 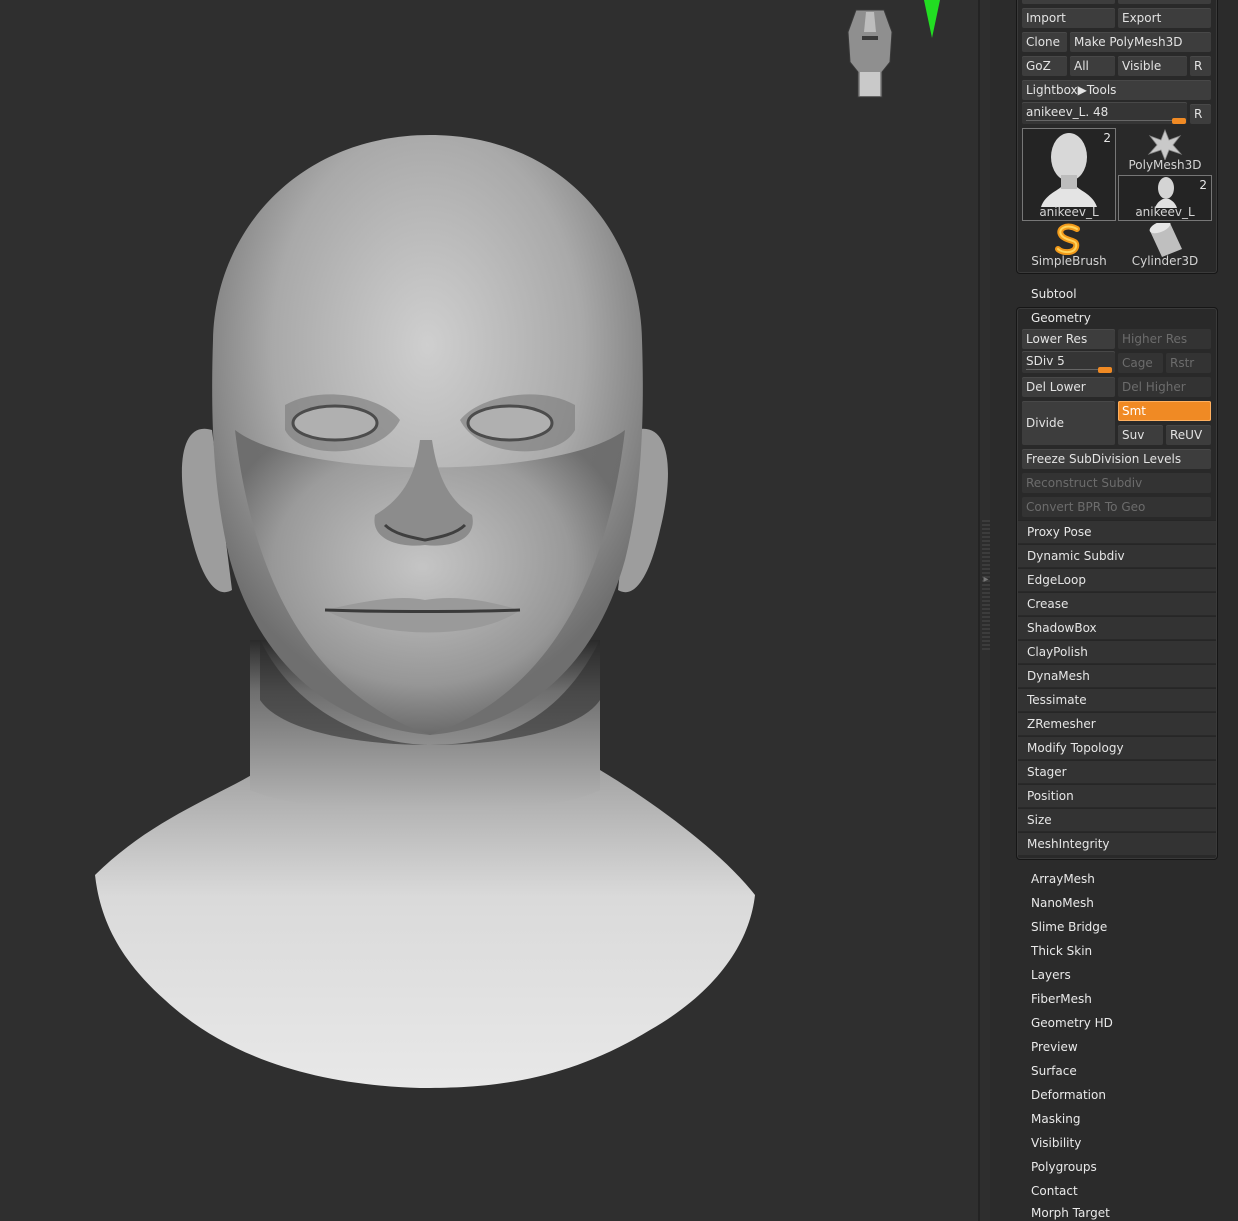 What do you see at coordinates (1068, 18) in the screenshot?
I see `import-button: Import` at bounding box center [1068, 18].